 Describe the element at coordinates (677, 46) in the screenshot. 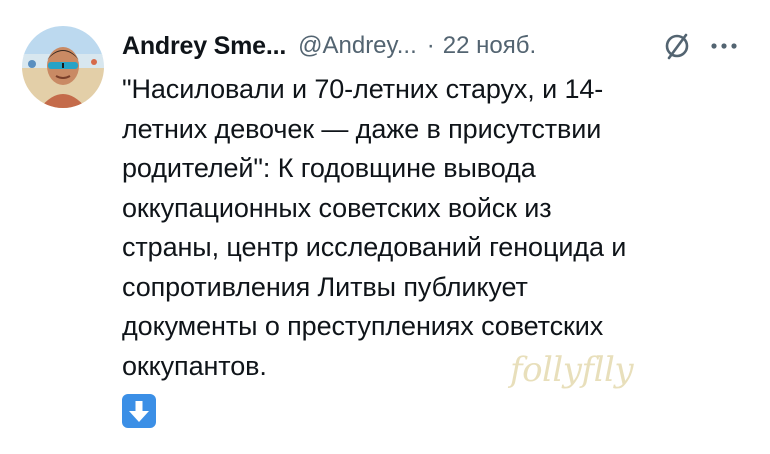

I see `grok-slash-icon` at that location.